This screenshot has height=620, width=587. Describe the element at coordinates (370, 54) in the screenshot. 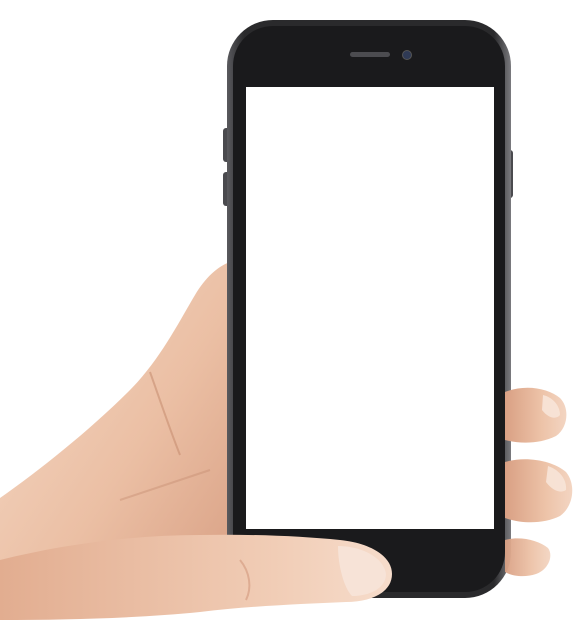

I see `speaker-grille-icon` at that location.